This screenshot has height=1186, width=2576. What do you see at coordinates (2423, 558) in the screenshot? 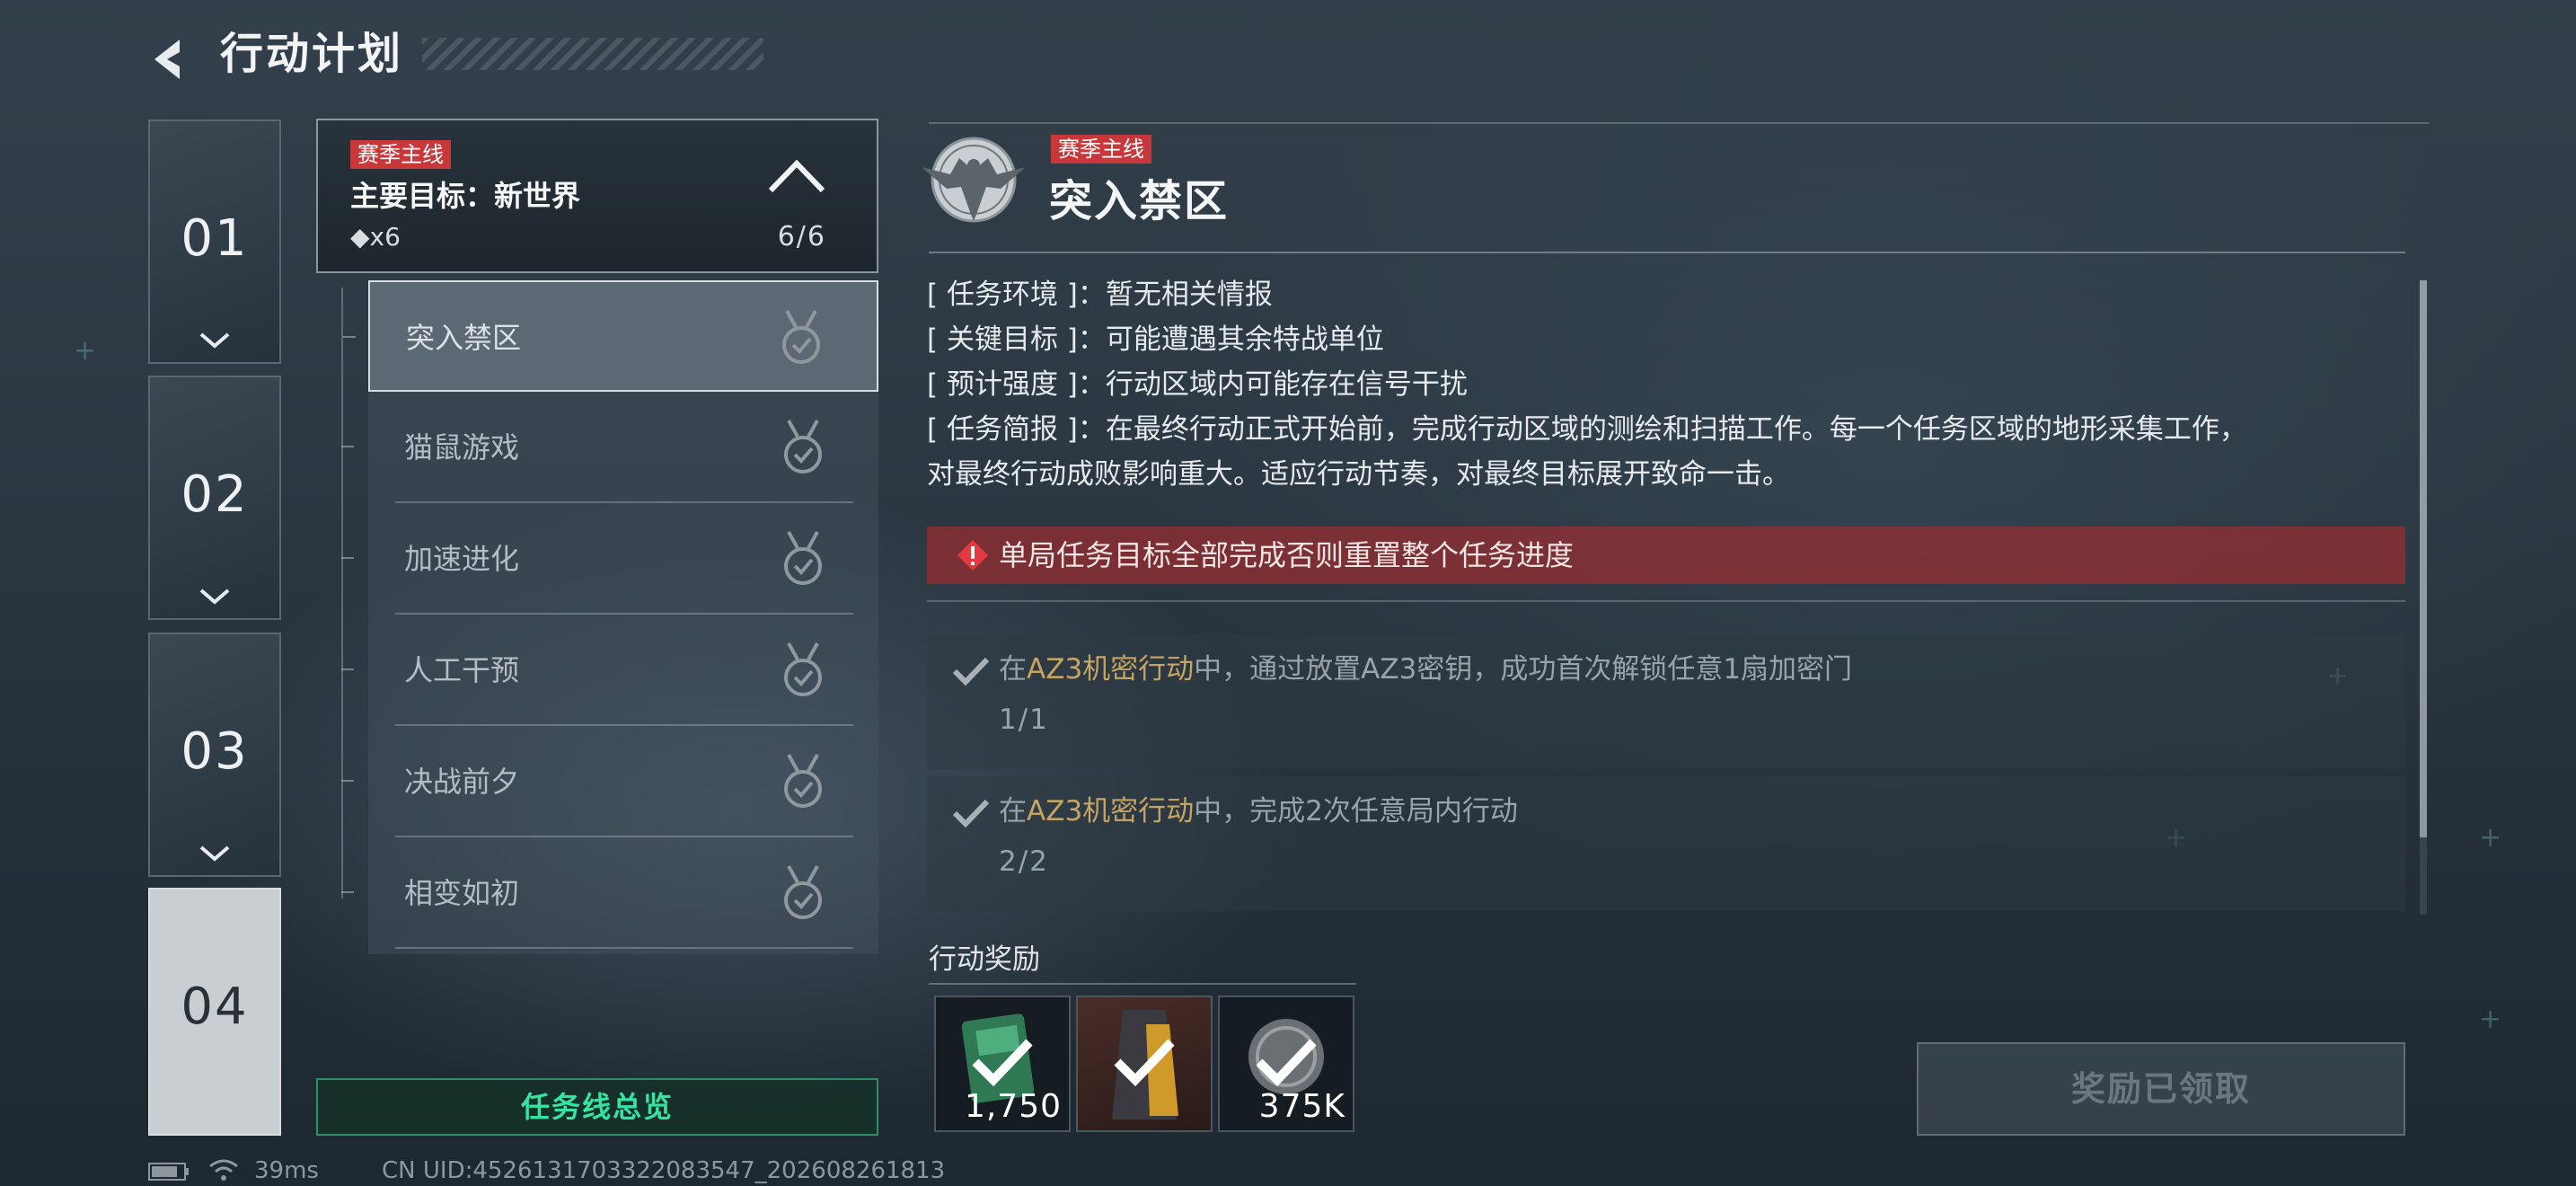
I see `scrollbar-thumb` at bounding box center [2423, 558].